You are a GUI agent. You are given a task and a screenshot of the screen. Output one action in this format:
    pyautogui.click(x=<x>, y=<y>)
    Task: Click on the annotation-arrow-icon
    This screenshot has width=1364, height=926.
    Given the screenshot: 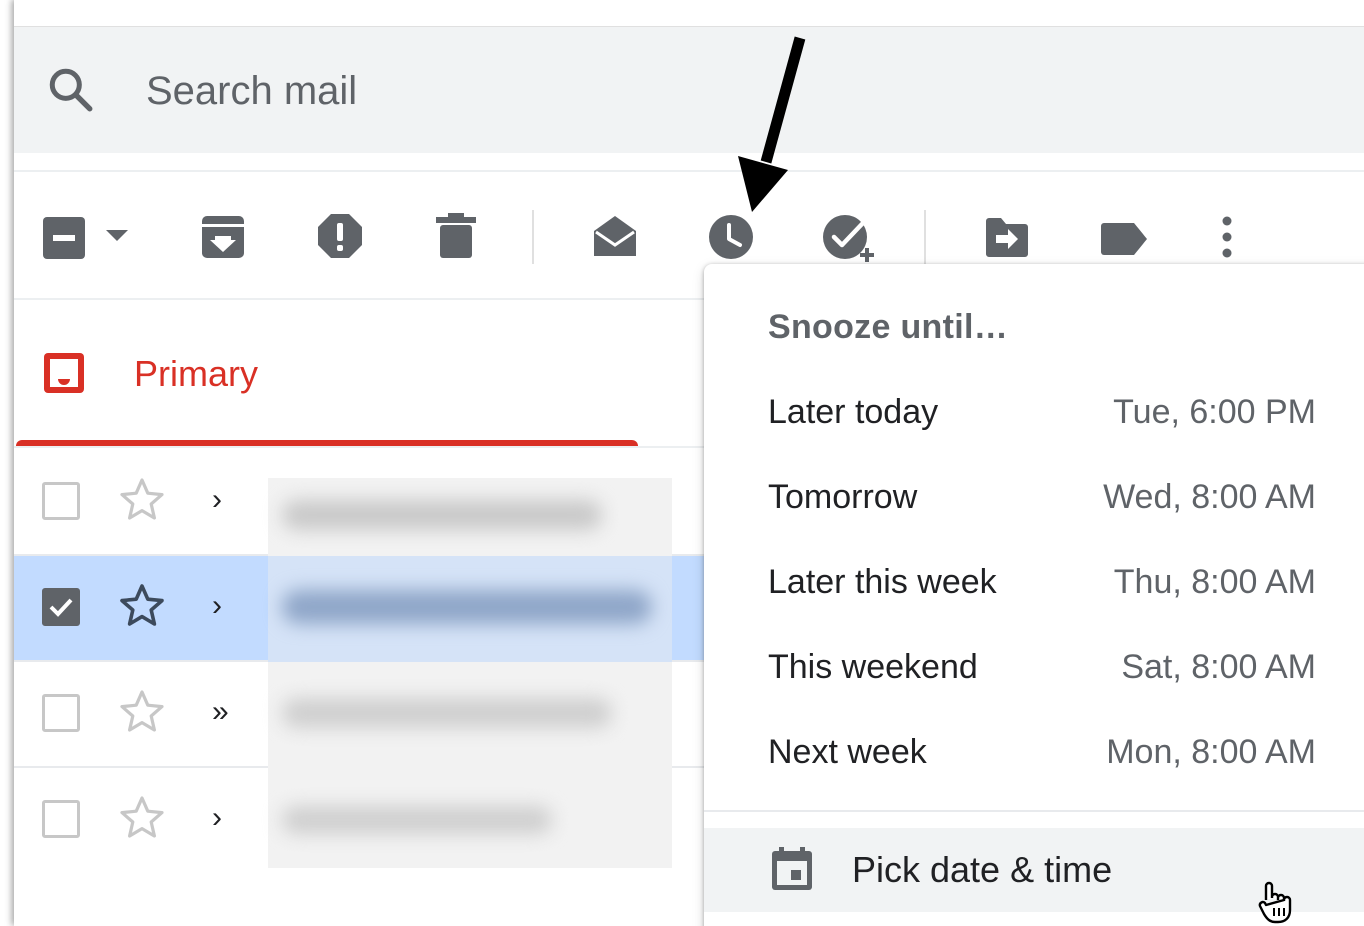 What is the action you would take?
    pyautogui.click(x=772, y=124)
    